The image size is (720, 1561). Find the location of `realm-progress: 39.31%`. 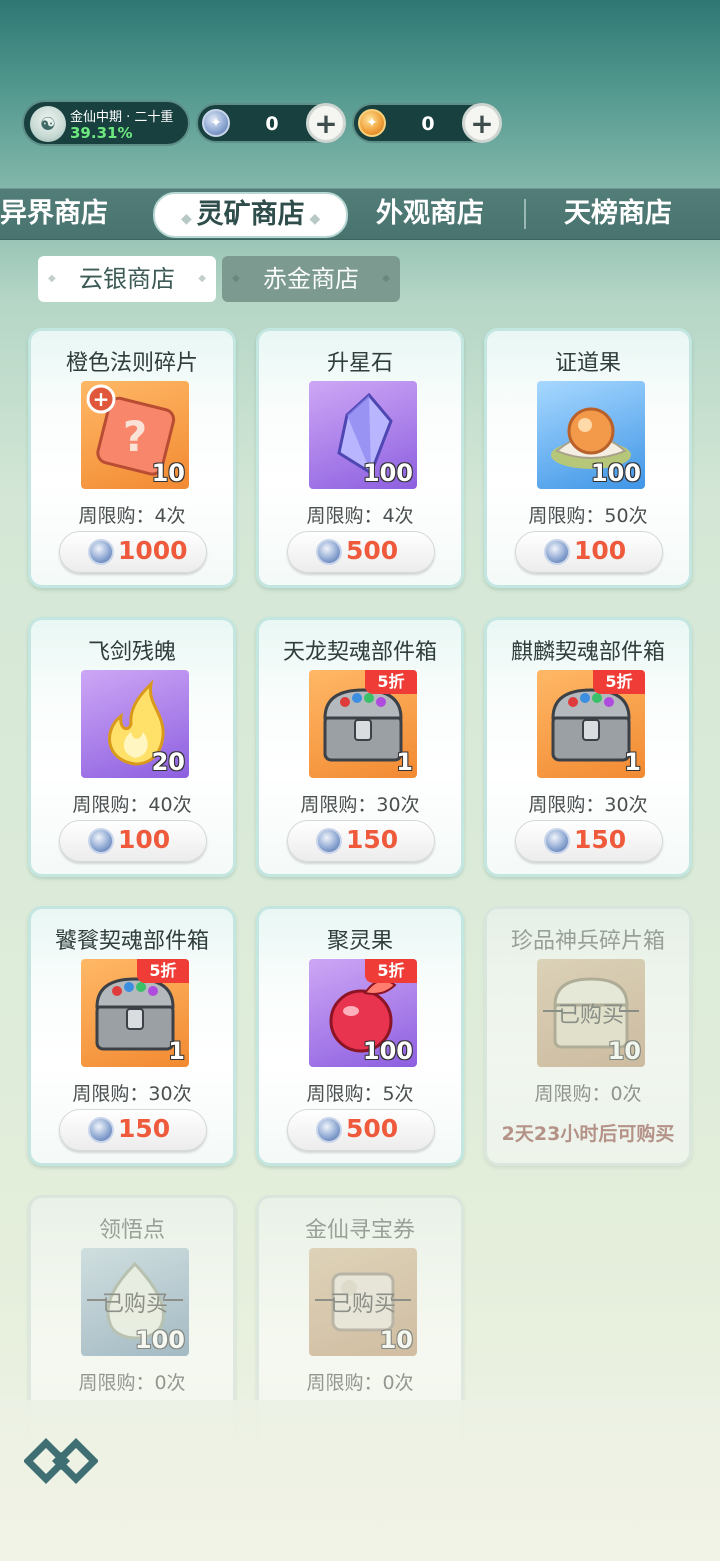

realm-progress: 39.31% is located at coordinates (101, 133).